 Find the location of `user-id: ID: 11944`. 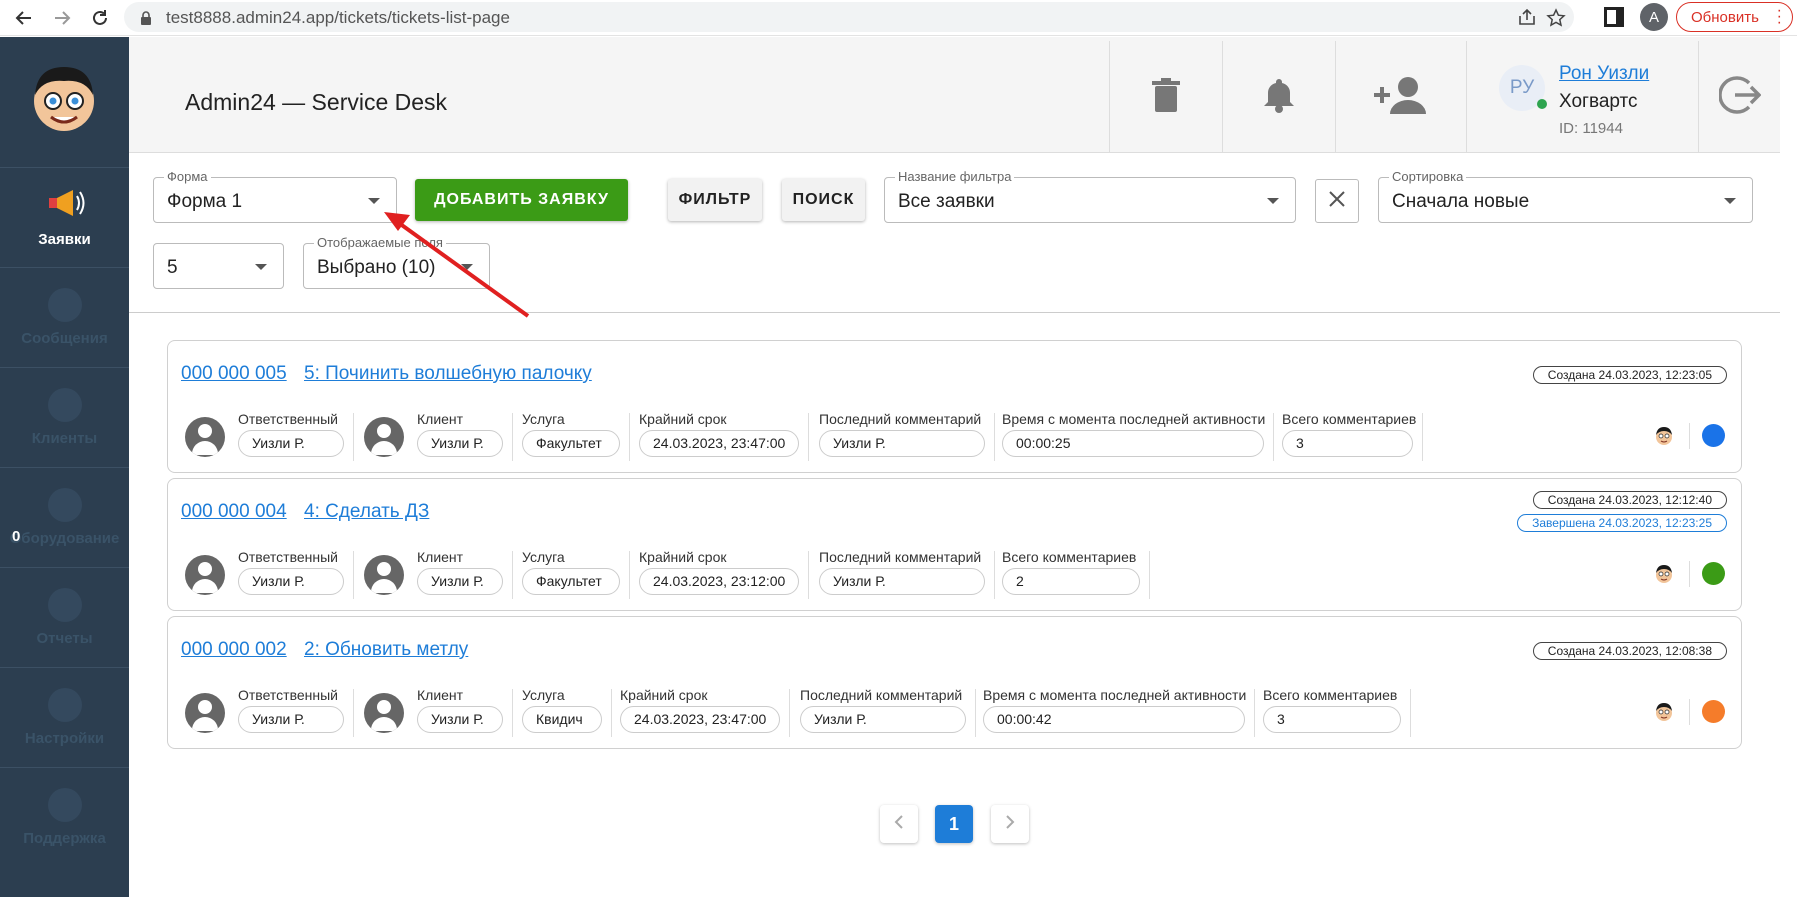

user-id: ID: 11944 is located at coordinates (1591, 128).